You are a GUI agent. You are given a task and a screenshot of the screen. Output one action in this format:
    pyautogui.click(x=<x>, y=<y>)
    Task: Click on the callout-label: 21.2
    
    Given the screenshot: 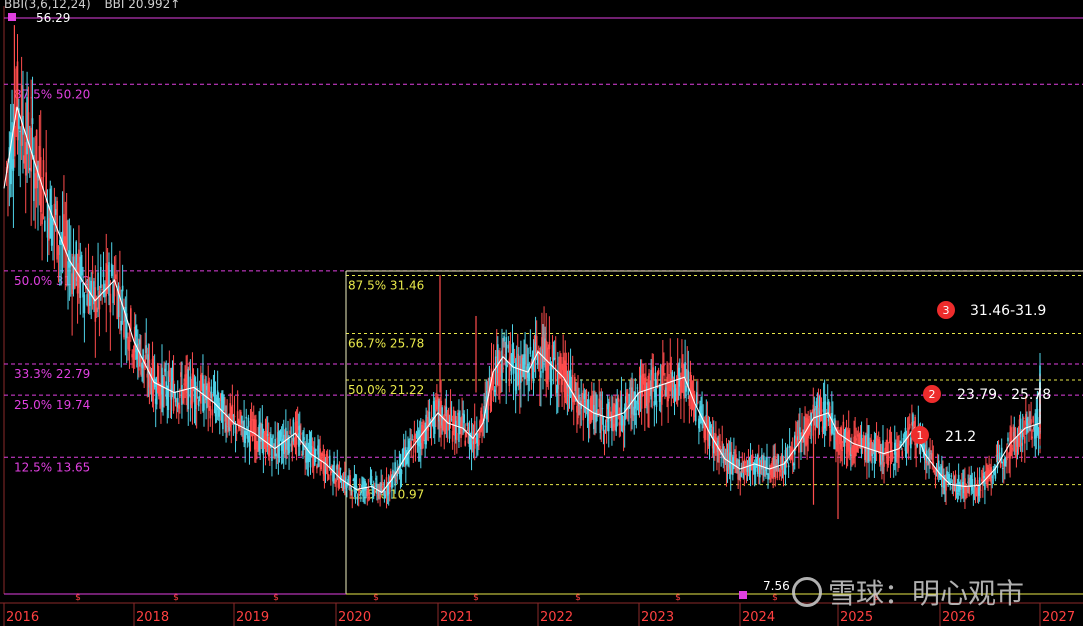 What is the action you would take?
    pyautogui.click(x=960, y=437)
    